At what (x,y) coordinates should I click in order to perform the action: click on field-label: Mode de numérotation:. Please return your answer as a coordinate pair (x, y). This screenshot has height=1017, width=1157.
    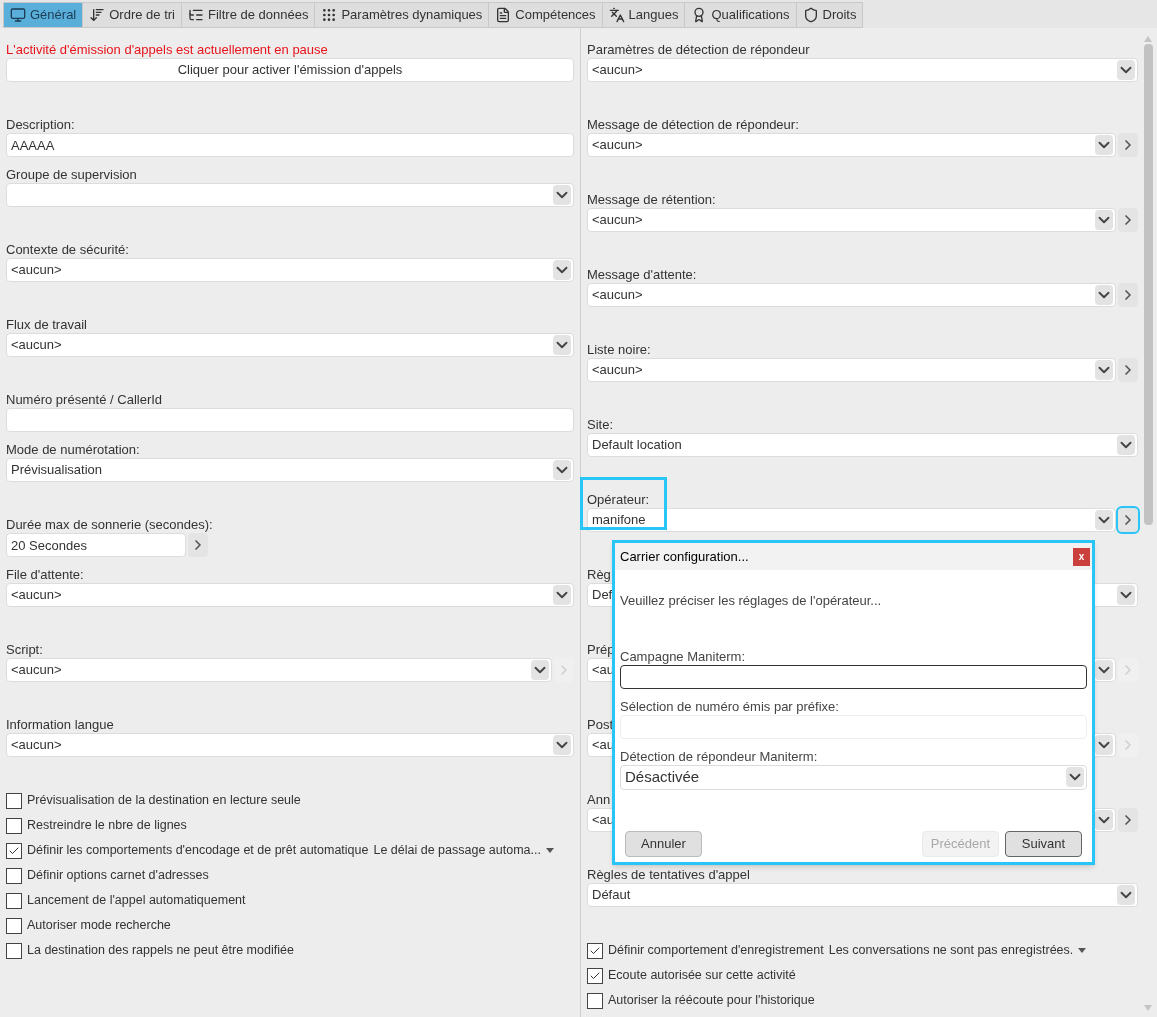
    Looking at the image, I should click on (73, 449).